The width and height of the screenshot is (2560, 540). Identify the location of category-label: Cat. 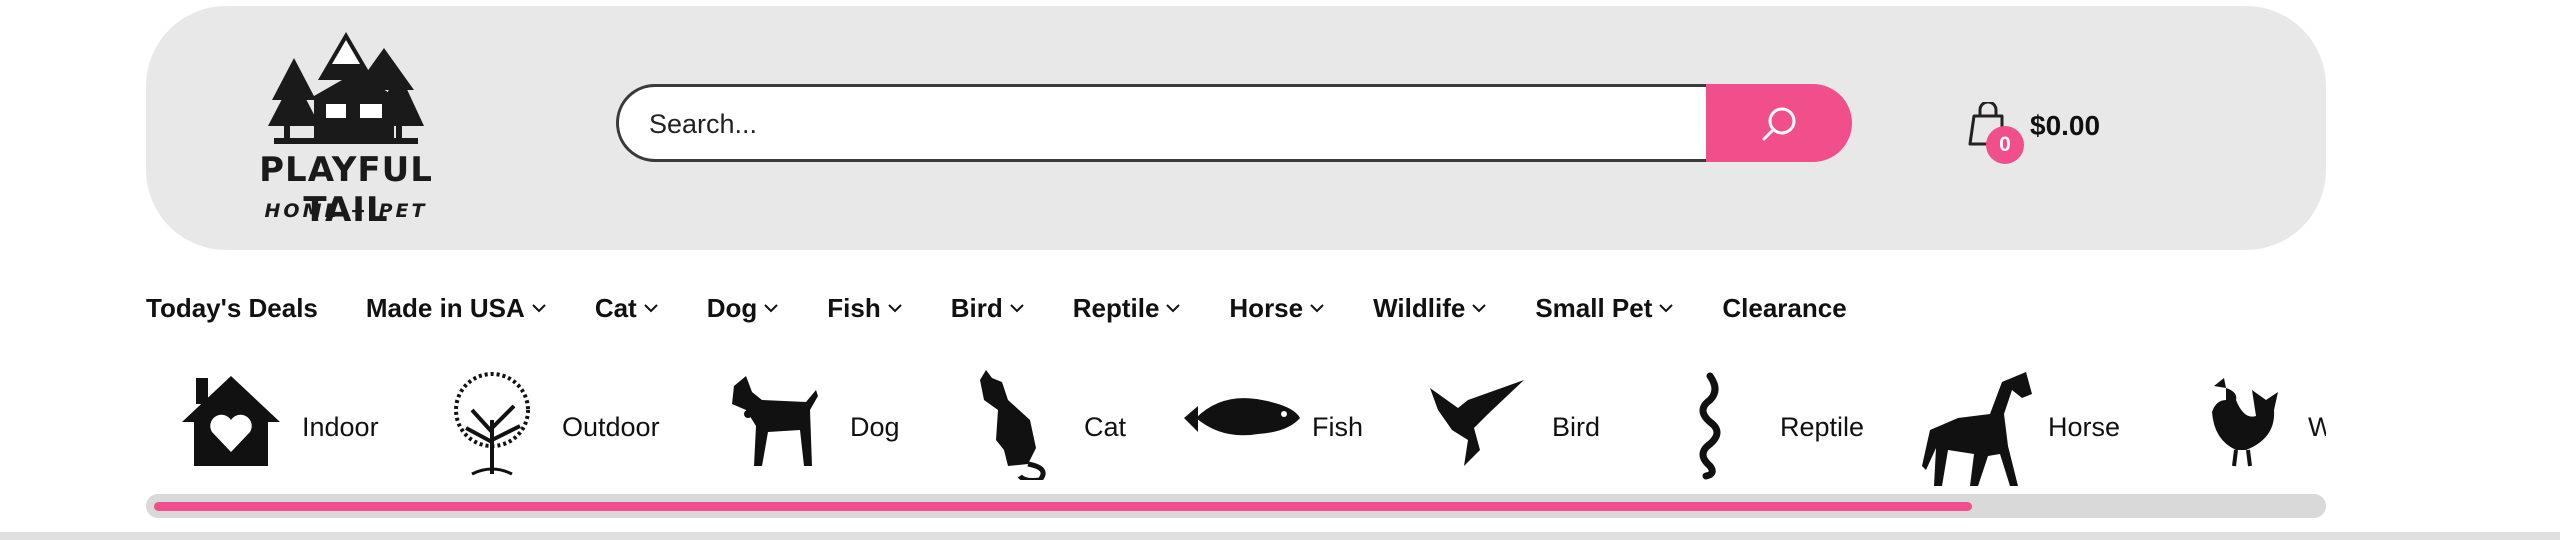
(1105, 427).